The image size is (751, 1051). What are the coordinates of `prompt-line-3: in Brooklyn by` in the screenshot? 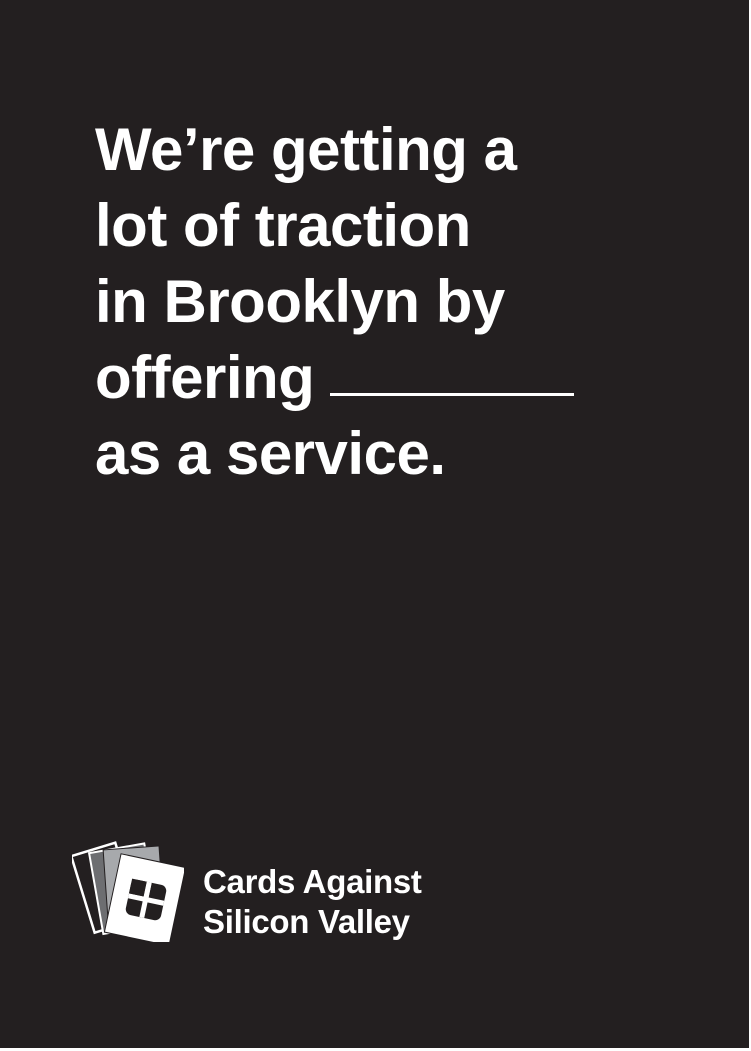 It's located at (300, 301).